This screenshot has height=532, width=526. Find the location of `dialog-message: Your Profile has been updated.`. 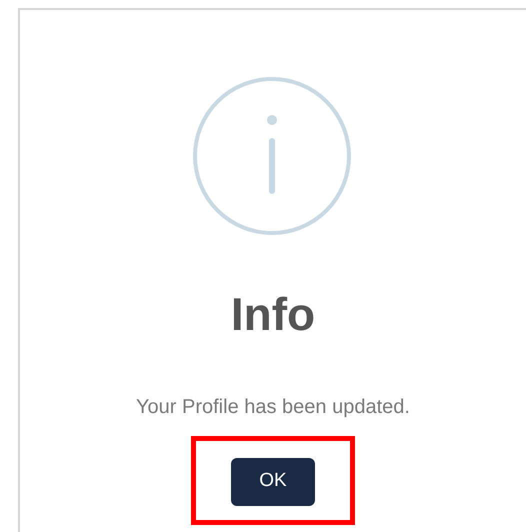

dialog-message: Your Profile has been updated. is located at coordinates (273, 407).